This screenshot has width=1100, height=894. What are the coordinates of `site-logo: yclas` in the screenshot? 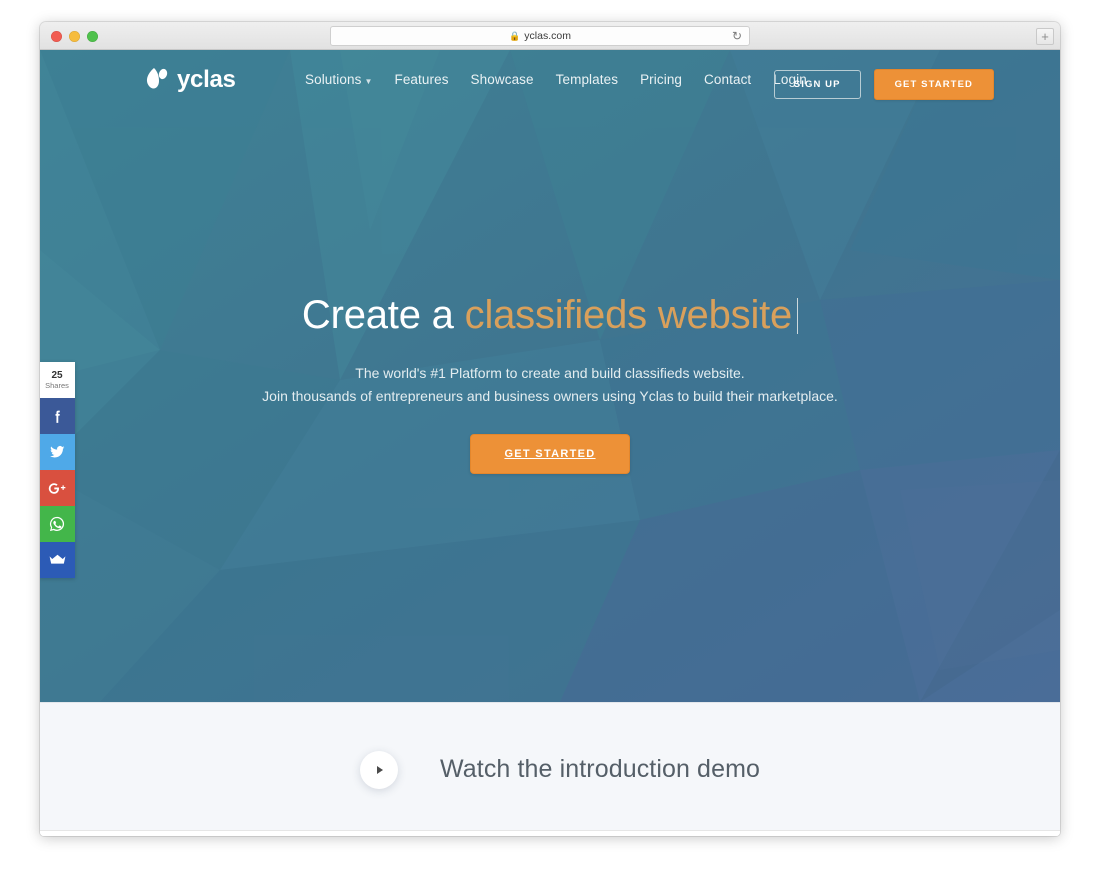 It's located at (190, 80).